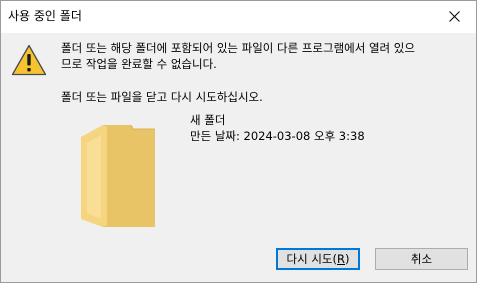 The width and height of the screenshot is (477, 283). What do you see at coordinates (238, 17) in the screenshot?
I see `title-bar: 사용 중인 폴더` at bounding box center [238, 17].